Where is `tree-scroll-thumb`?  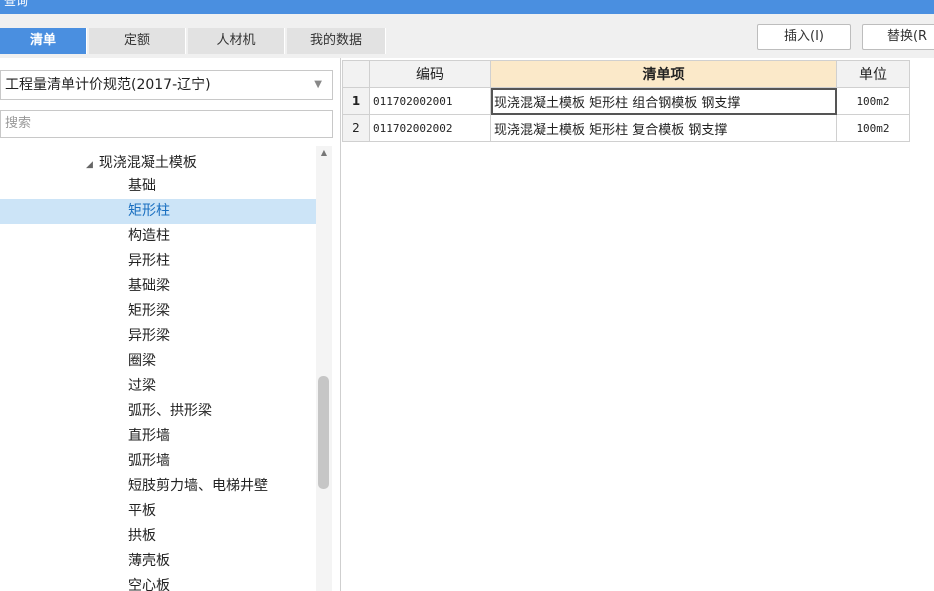 tree-scroll-thumb is located at coordinates (323, 432).